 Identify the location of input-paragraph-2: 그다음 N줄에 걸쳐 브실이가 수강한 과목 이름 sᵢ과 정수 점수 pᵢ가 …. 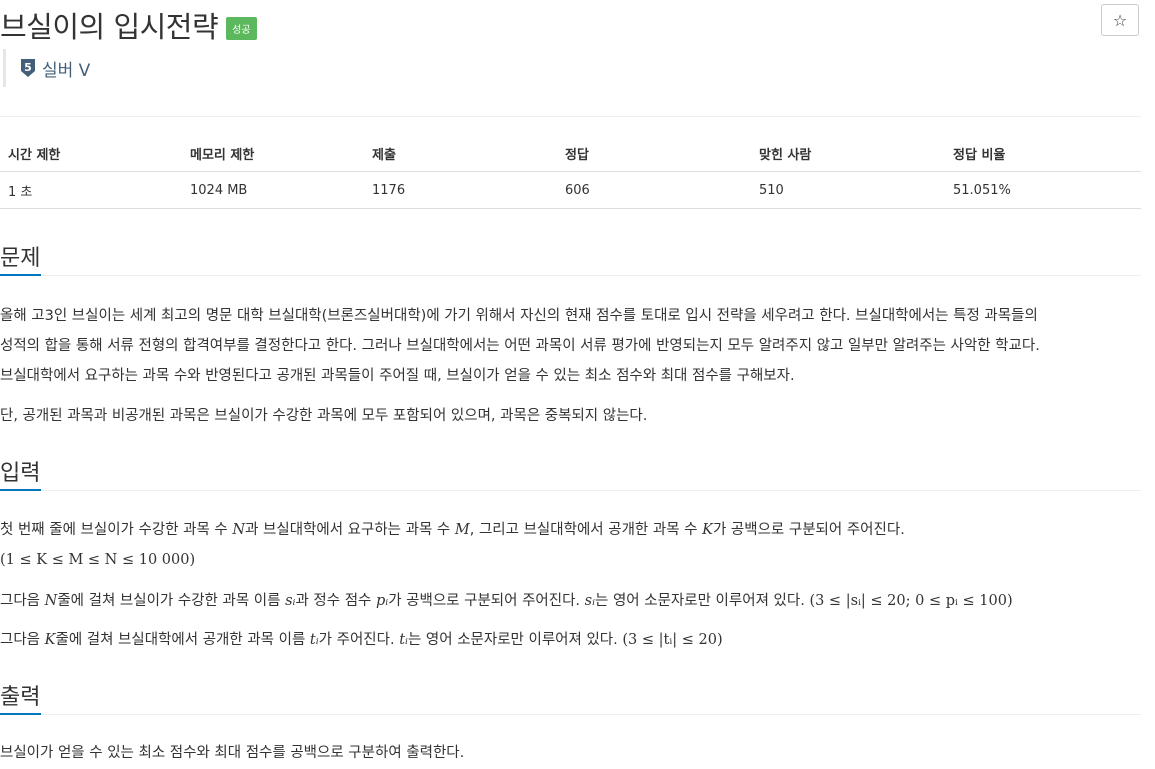
(570, 601).